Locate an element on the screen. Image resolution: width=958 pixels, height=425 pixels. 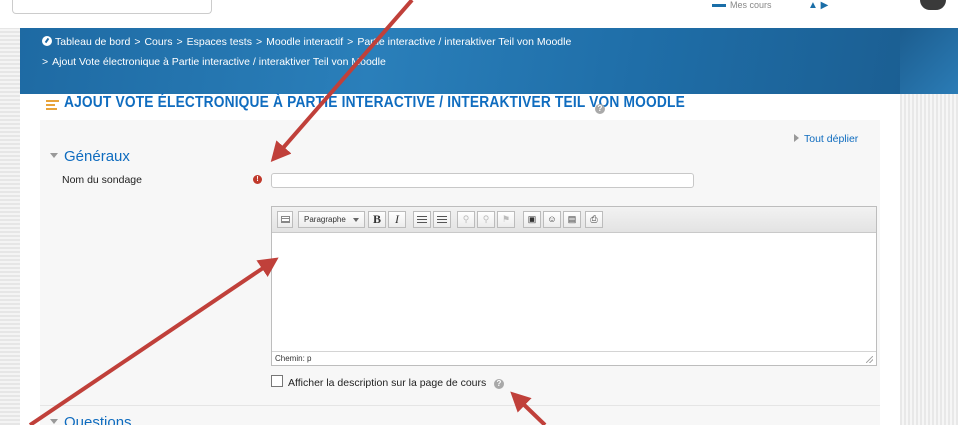
editor-toolbar: Paragraphe B I ⚲ ⚲ ⚑ ▣ ☺ ▤ ⎙ is located at coordinates (574, 220).